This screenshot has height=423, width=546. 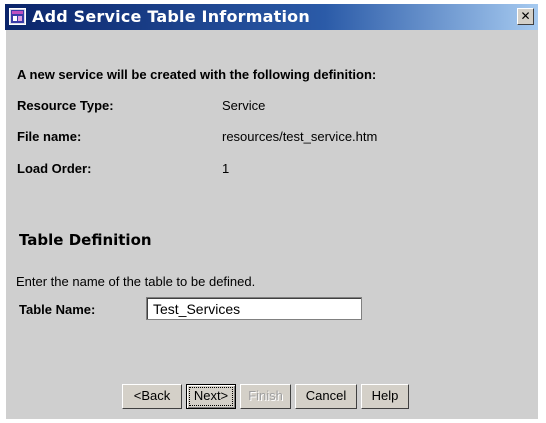 What do you see at coordinates (385, 396) in the screenshot?
I see `help-button: Help` at bounding box center [385, 396].